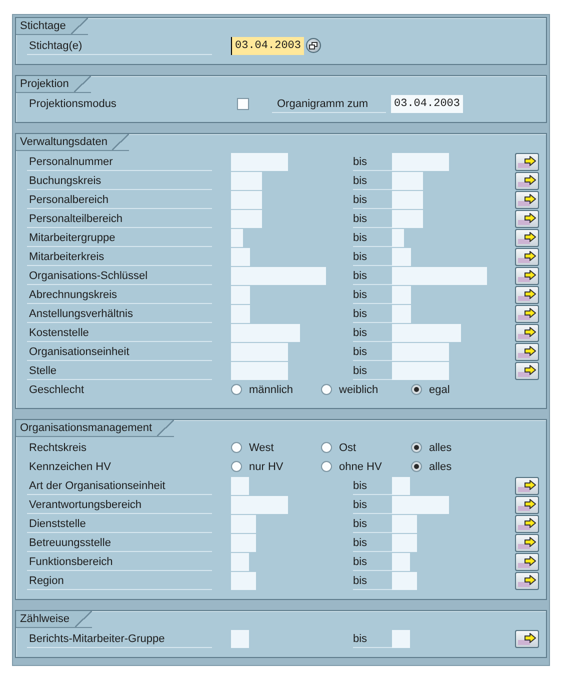 The height and width of the screenshot is (676, 564). What do you see at coordinates (70, 467) in the screenshot?
I see `field-label: Kennzeichen HV` at bounding box center [70, 467].